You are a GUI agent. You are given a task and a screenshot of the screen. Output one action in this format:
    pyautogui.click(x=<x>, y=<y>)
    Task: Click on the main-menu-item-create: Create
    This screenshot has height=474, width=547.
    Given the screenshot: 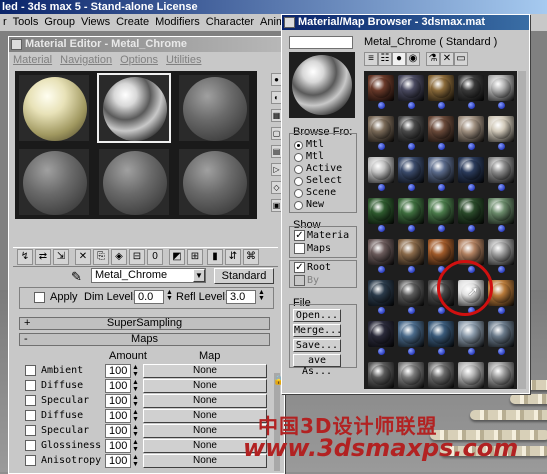 What is the action you would take?
    pyautogui.click(x=132, y=22)
    